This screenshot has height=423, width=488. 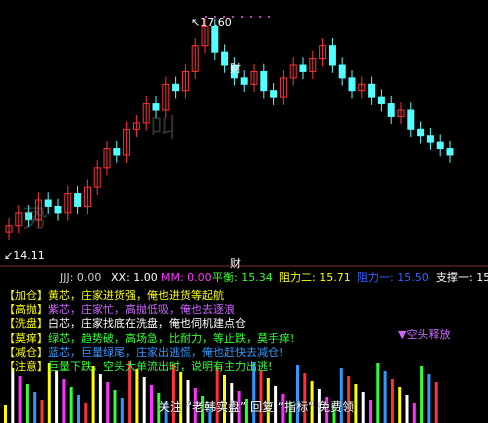 I want to click on legend-row: 【减仓】蓝芯，巨量绿尾，庄家出逃慌，俺也赶快去减仓!, so click(x=143, y=353).